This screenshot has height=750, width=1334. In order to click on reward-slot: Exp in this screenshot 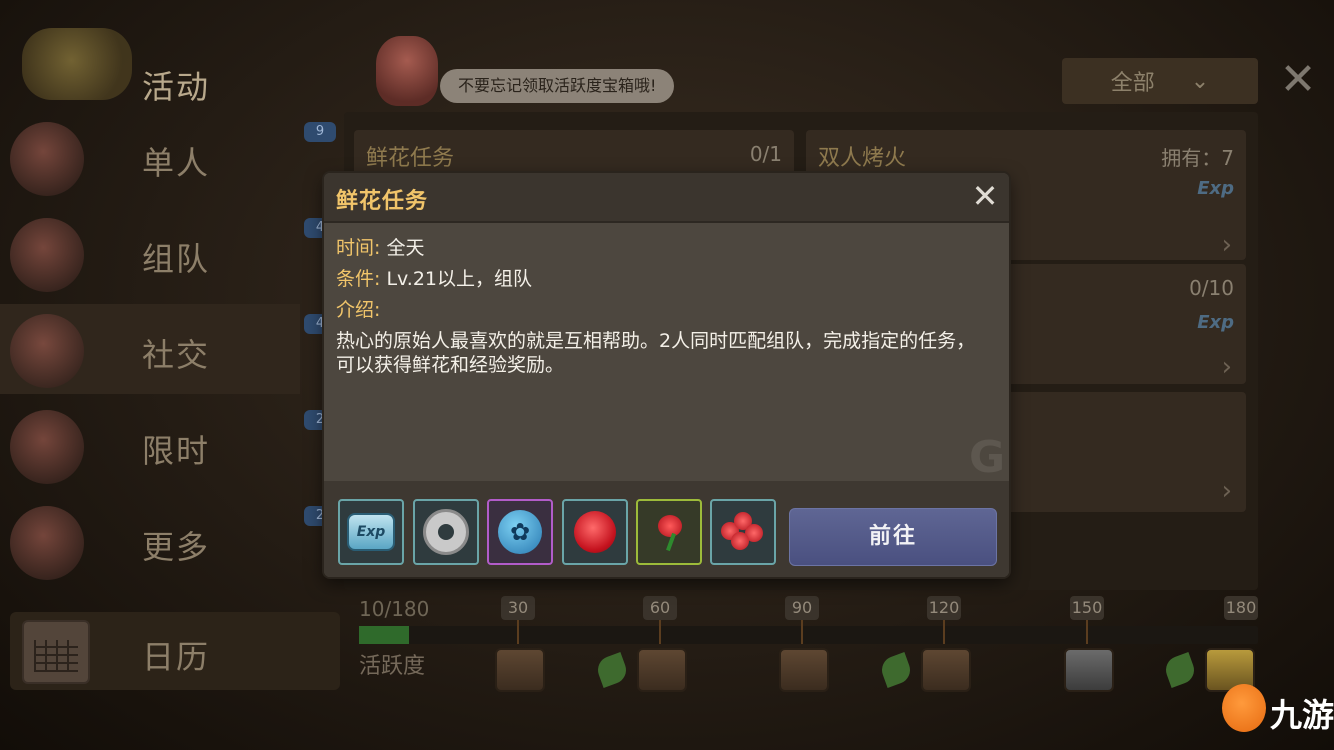, I will do `click(371, 532)`.